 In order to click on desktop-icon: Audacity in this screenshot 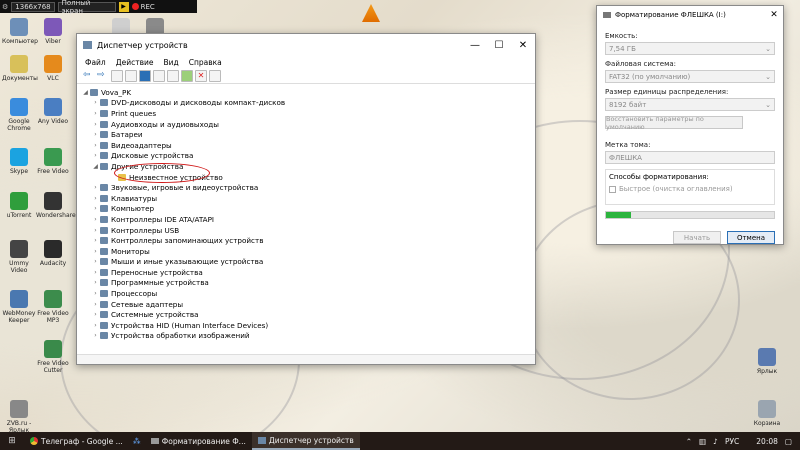, I will do `click(53, 253)`.